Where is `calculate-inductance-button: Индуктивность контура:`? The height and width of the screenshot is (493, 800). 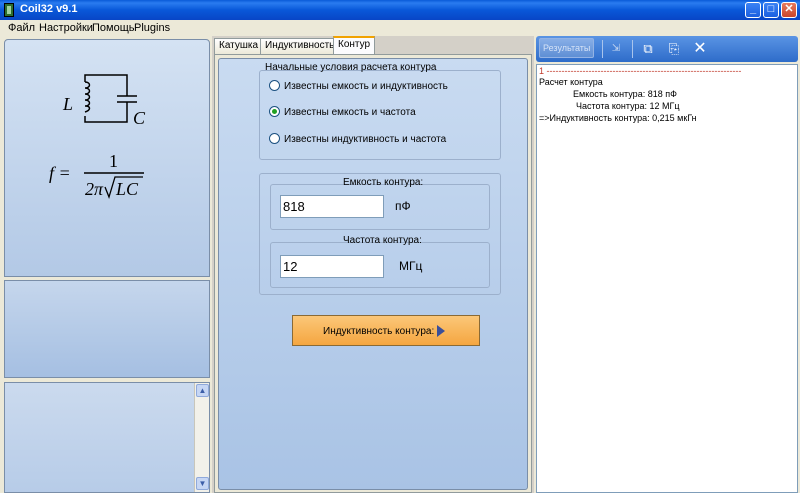 calculate-inductance-button: Индуктивность контура: is located at coordinates (386, 330).